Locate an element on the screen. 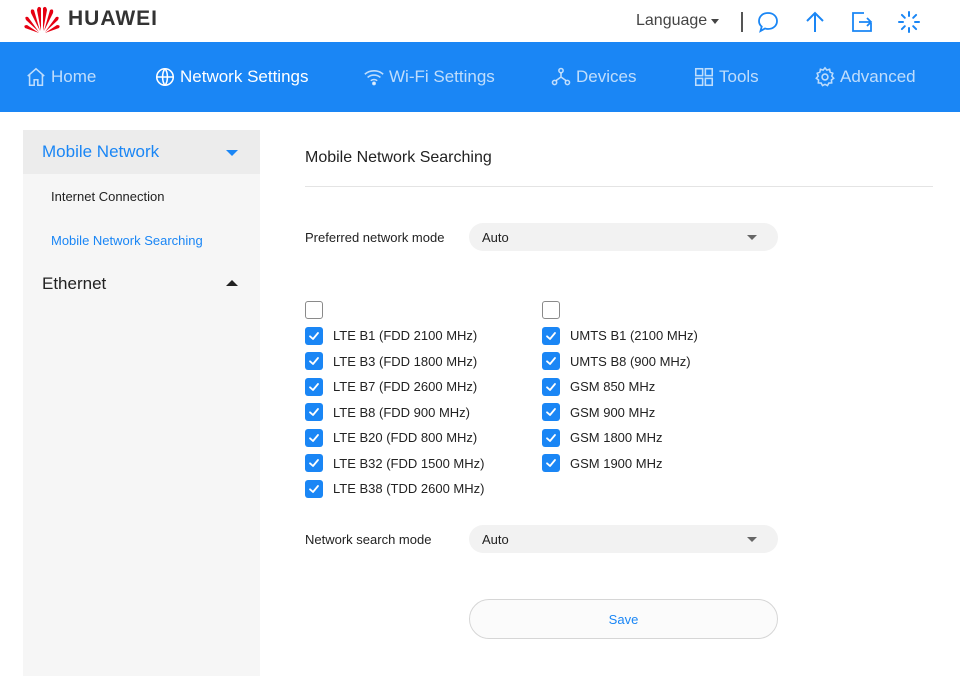 Image resolution: width=960 pixels, height=676 pixels. network-search-mode-label: Network search mode is located at coordinates (368, 539).